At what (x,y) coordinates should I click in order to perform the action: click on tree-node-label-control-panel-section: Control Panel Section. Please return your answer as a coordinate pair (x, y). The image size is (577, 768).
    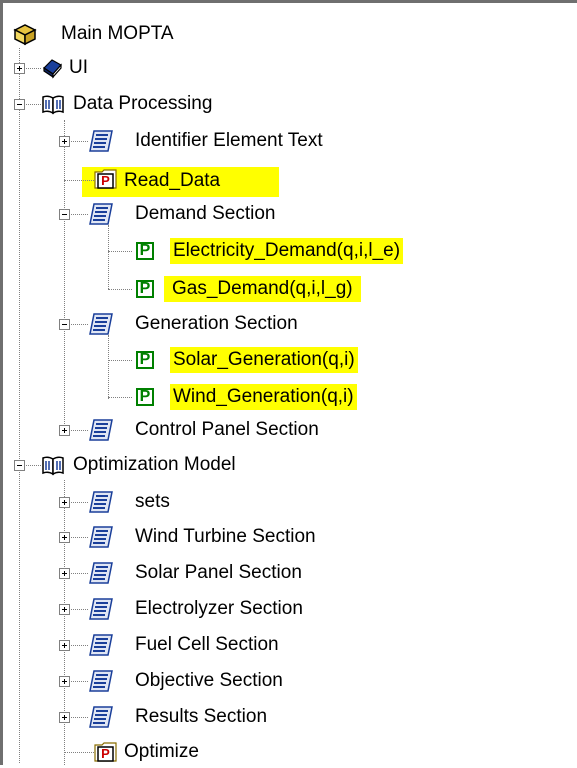
    Looking at the image, I should click on (227, 430).